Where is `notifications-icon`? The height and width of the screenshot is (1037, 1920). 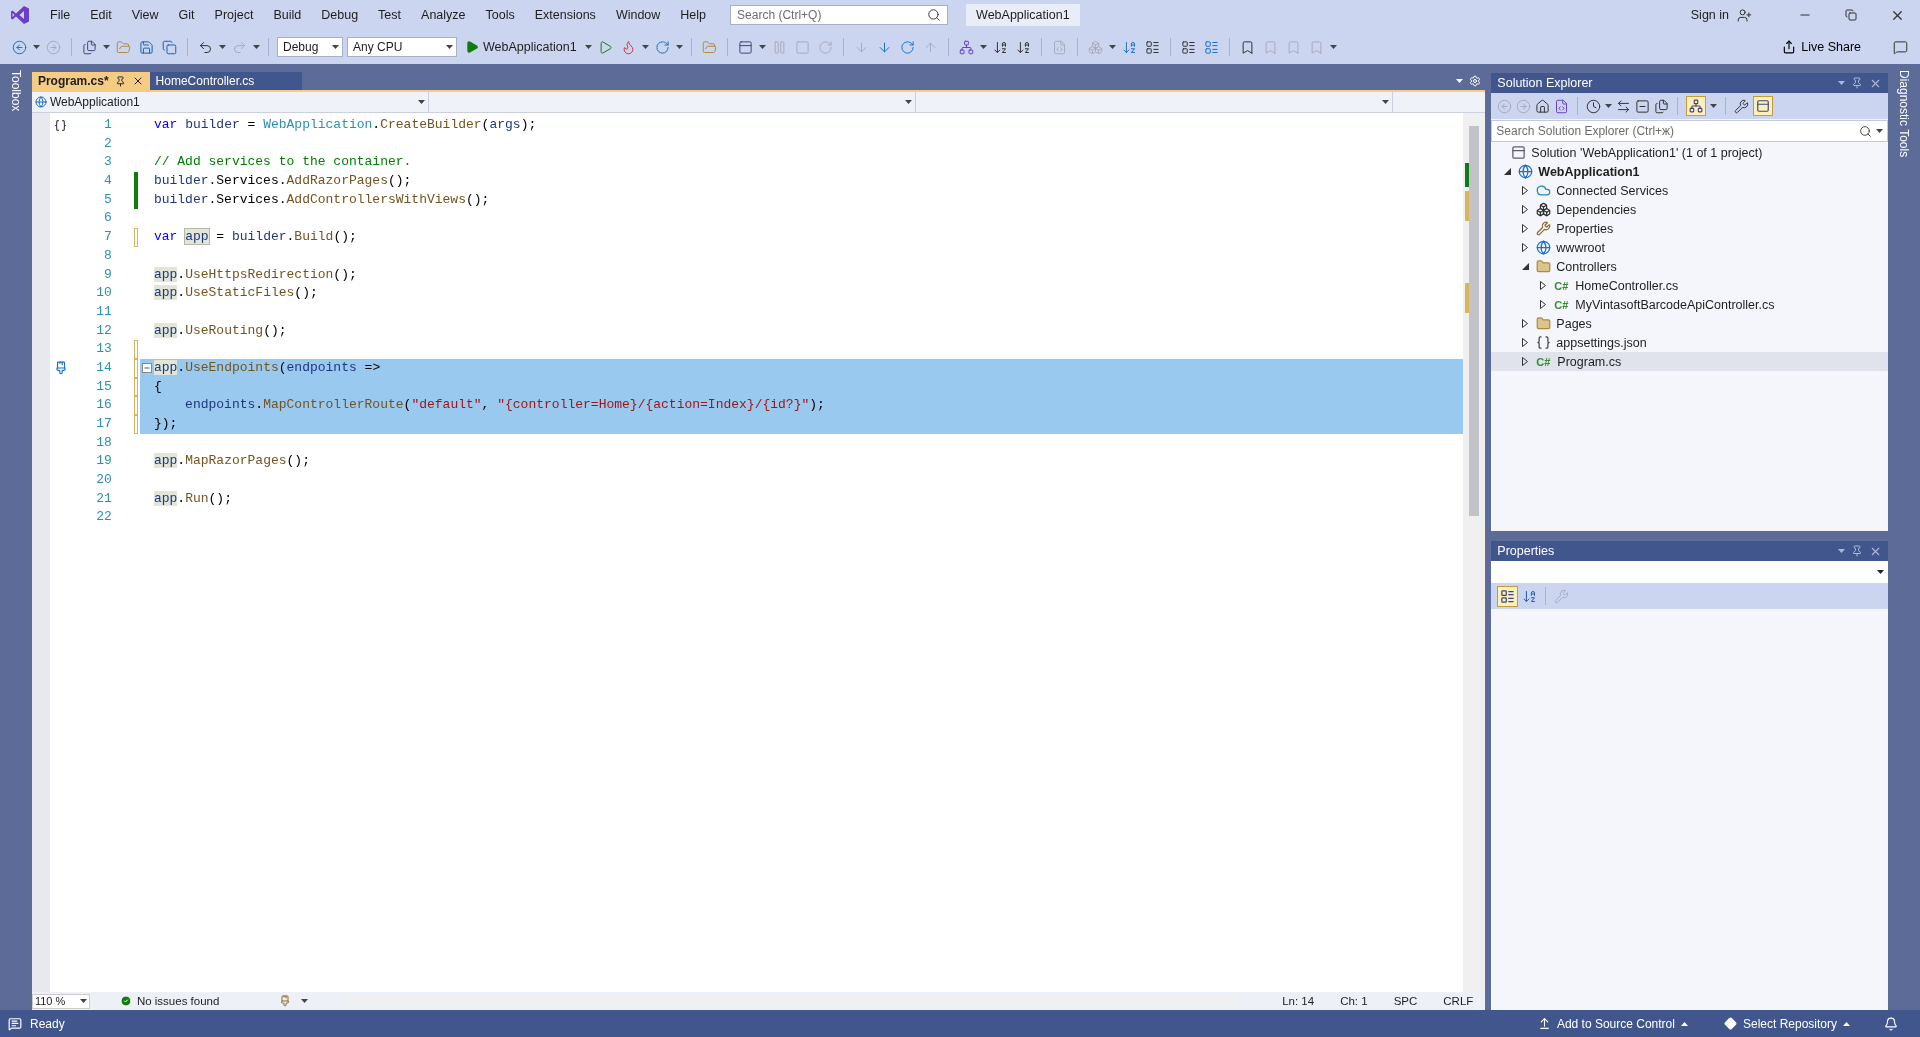 notifications-icon is located at coordinates (1891, 1023).